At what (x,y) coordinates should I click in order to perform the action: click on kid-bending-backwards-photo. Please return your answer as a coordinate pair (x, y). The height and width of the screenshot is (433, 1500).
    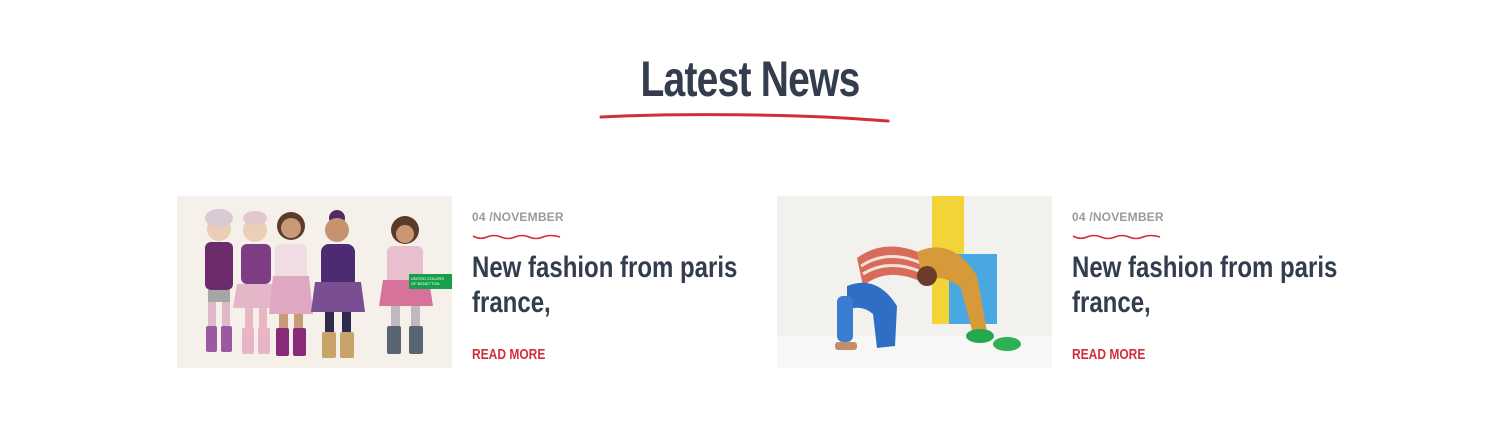
    Looking at the image, I should click on (914, 282).